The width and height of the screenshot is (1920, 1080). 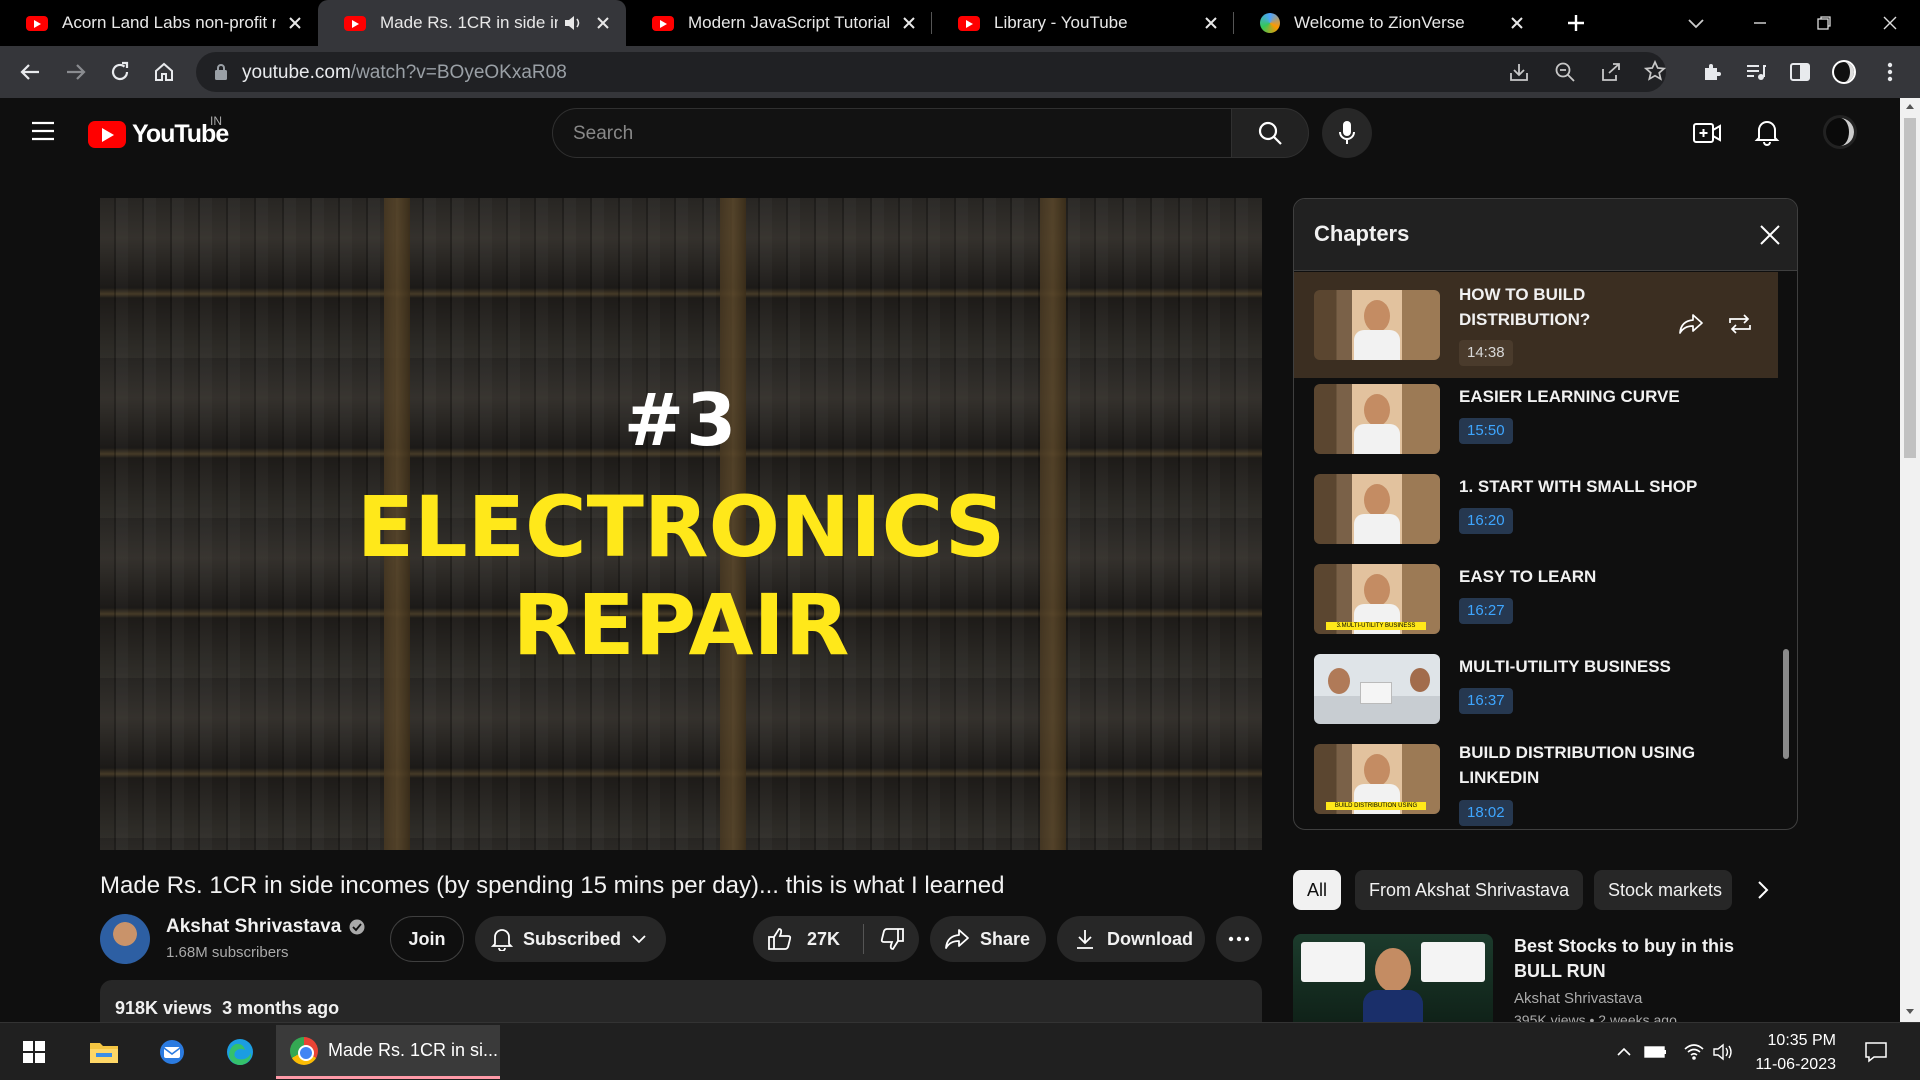 I want to click on chapter-item-active: HOW TO BUILD DISTRIBUTION? 14:38, so click(x=1536, y=325).